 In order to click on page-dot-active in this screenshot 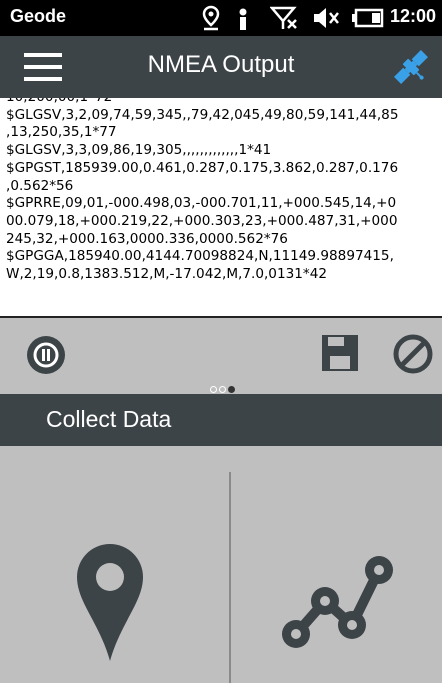, I will do `click(231, 389)`.